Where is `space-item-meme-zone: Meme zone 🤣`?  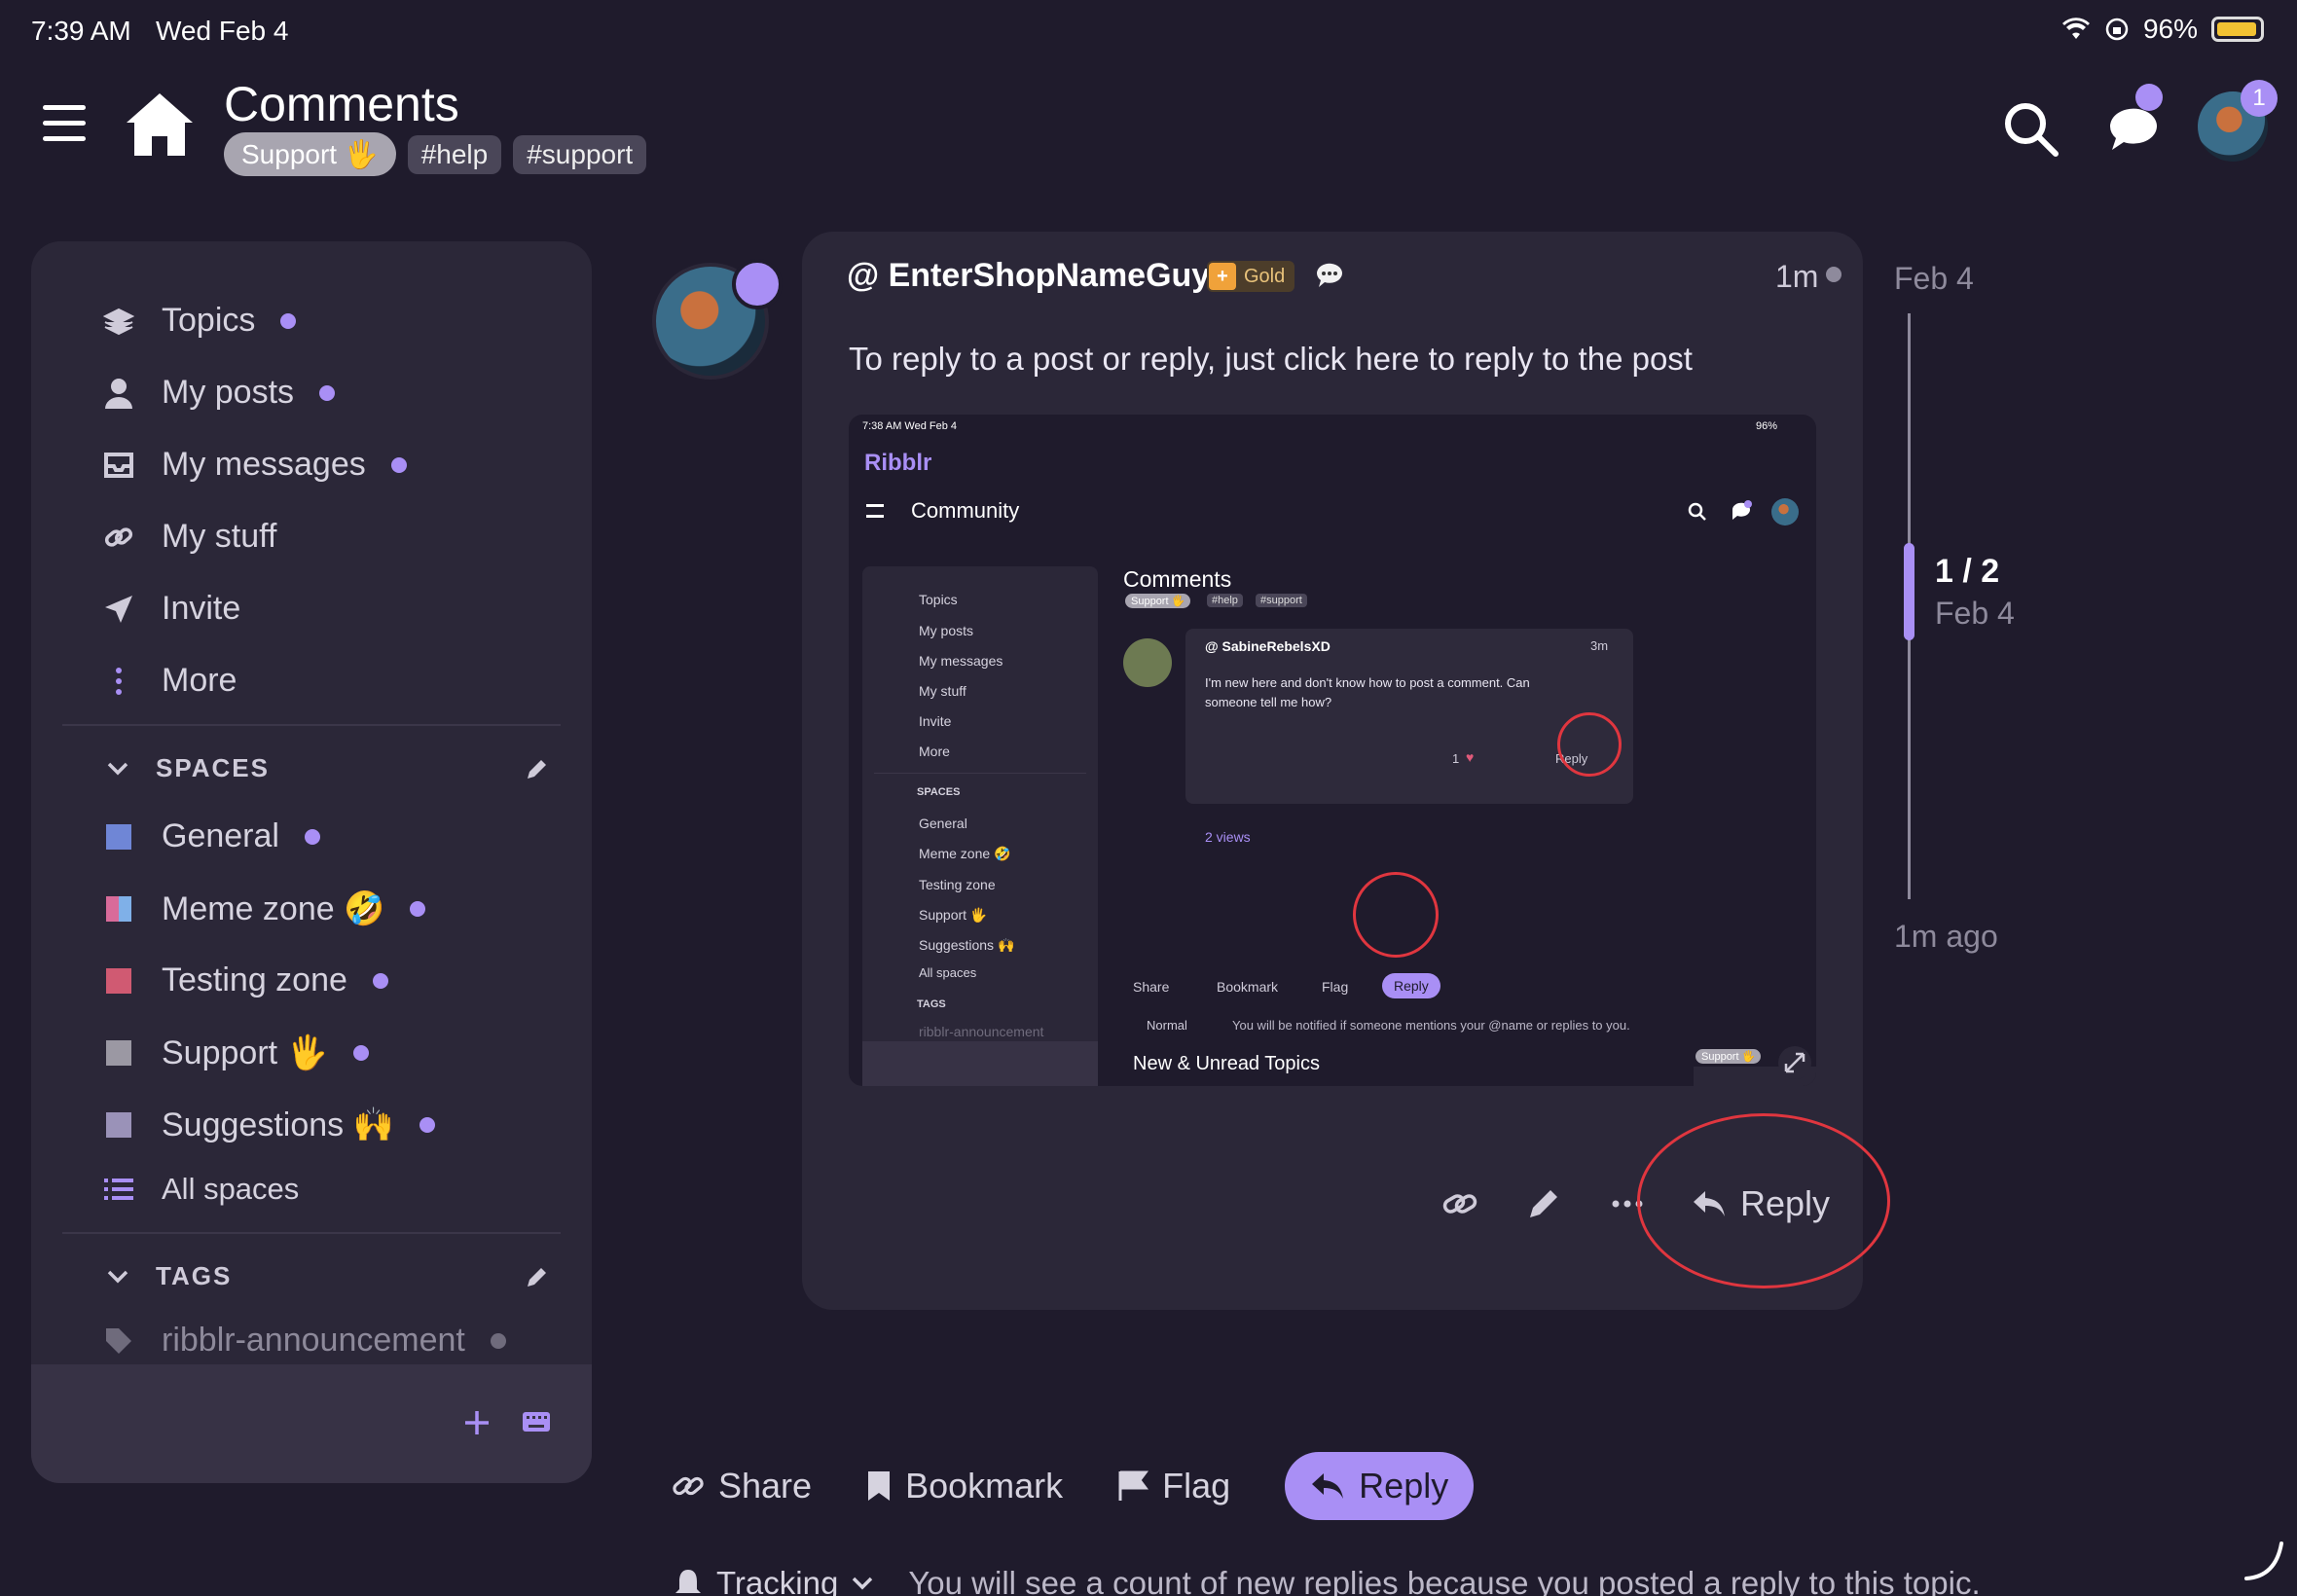 space-item-meme-zone: Meme zone 🤣 is located at coordinates (263, 908).